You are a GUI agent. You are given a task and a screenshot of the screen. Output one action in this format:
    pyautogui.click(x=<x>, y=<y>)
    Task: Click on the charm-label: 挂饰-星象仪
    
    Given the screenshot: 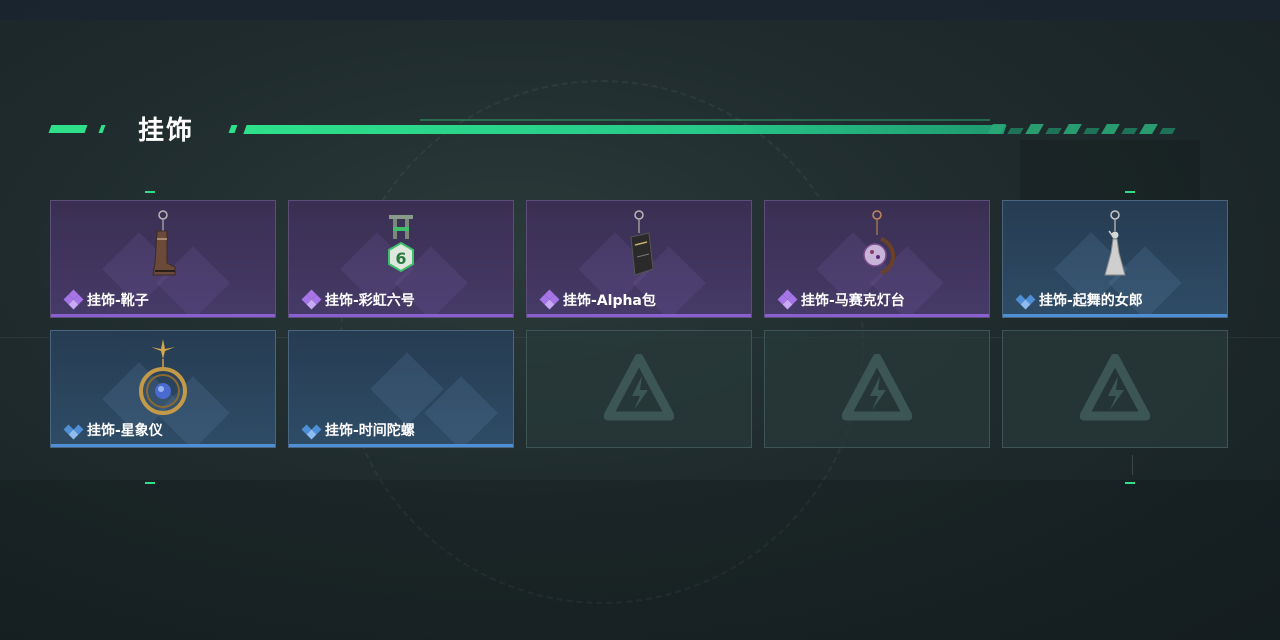 What is the action you would take?
    pyautogui.click(x=113, y=430)
    